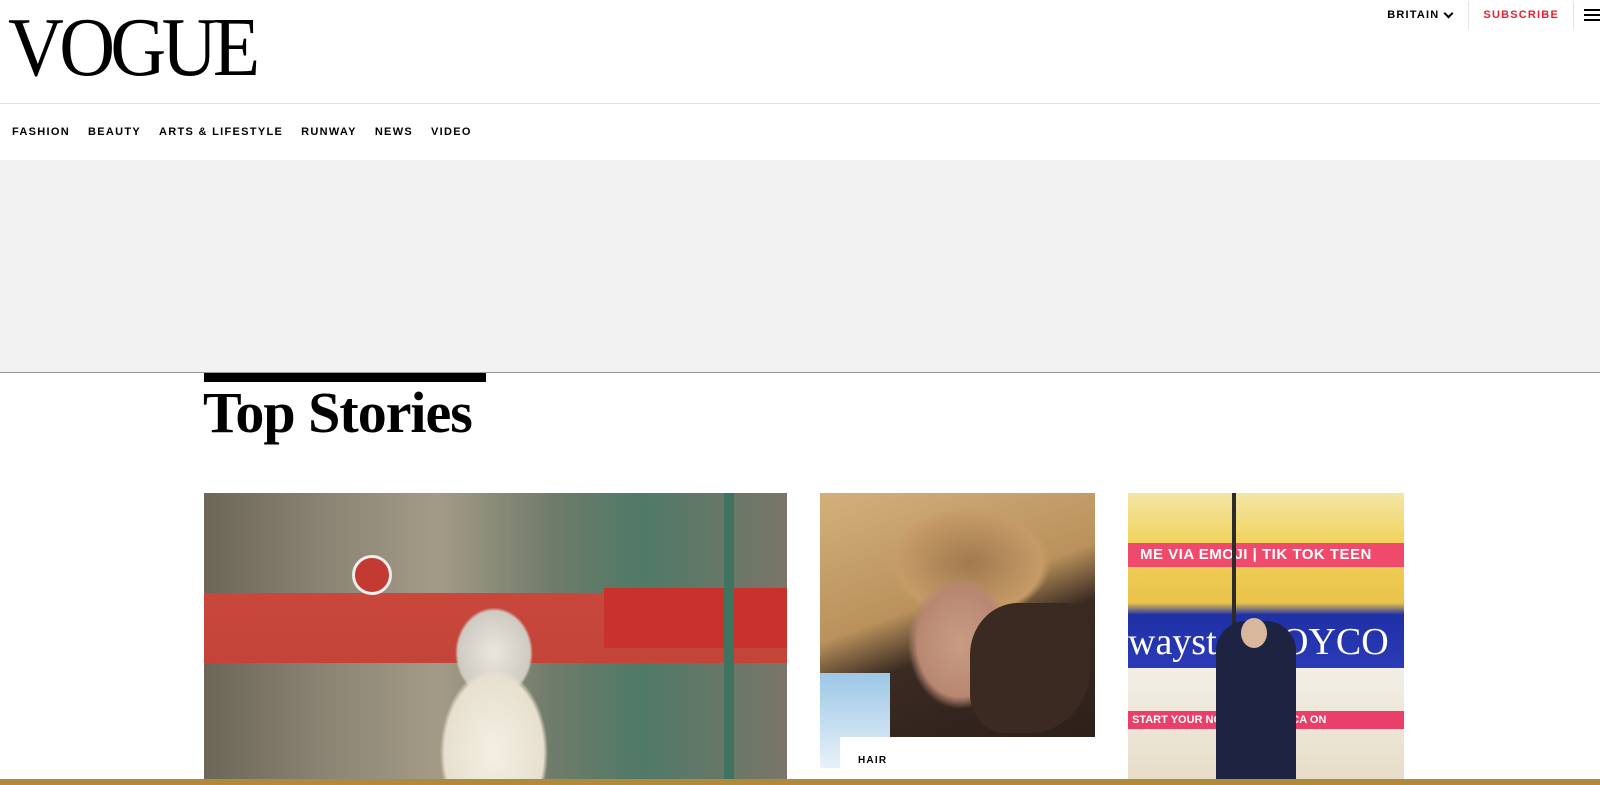 The image size is (1600, 785). Describe the element at coordinates (1266, 555) in the screenshot. I see `screen-ticker-top: ME VIA EMOJI | TIK TOK TEEN` at that location.